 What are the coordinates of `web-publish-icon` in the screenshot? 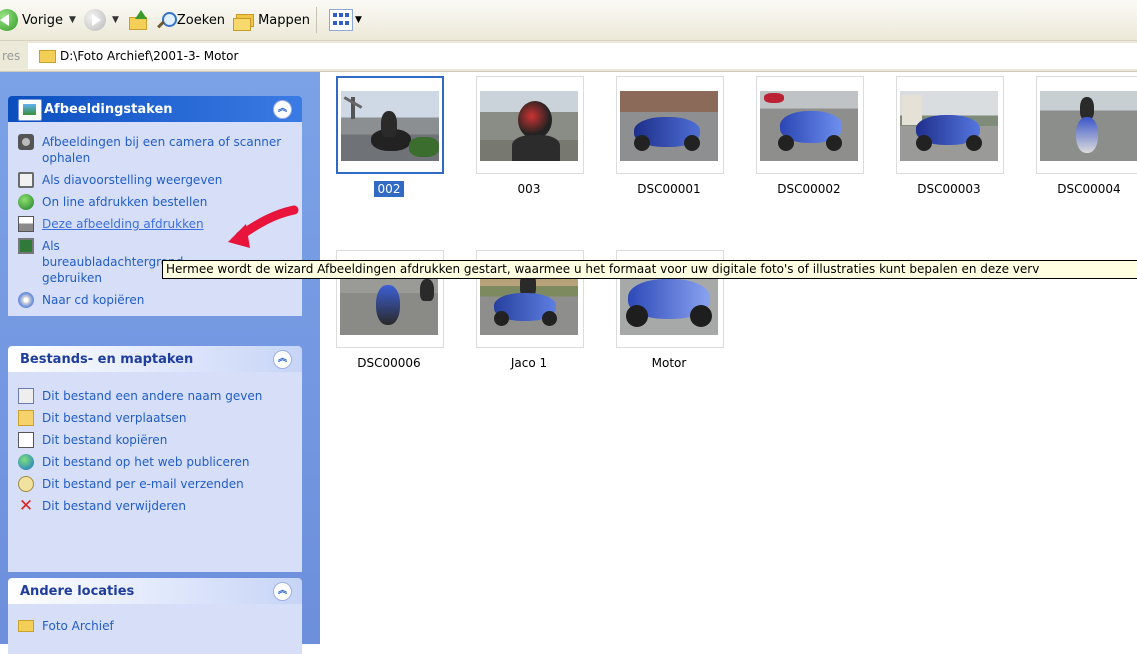 It's located at (26, 462).